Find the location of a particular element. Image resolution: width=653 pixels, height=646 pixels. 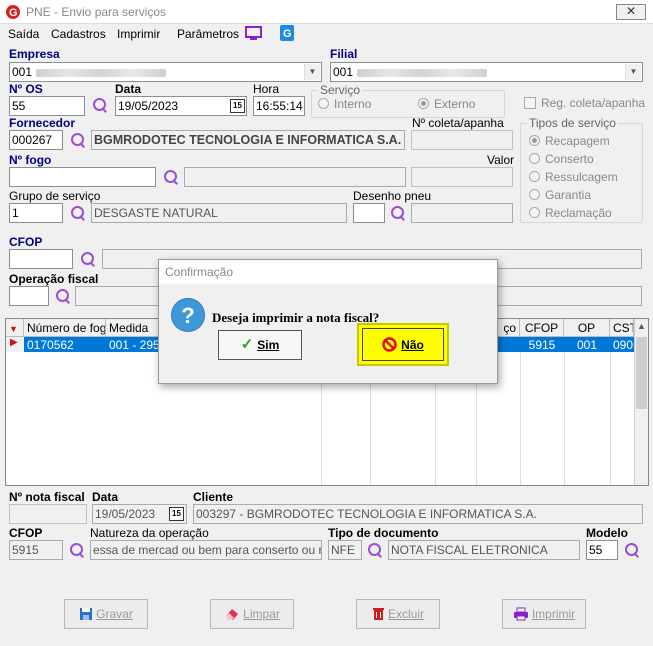

modelo-label: Modelo is located at coordinates (607, 533).